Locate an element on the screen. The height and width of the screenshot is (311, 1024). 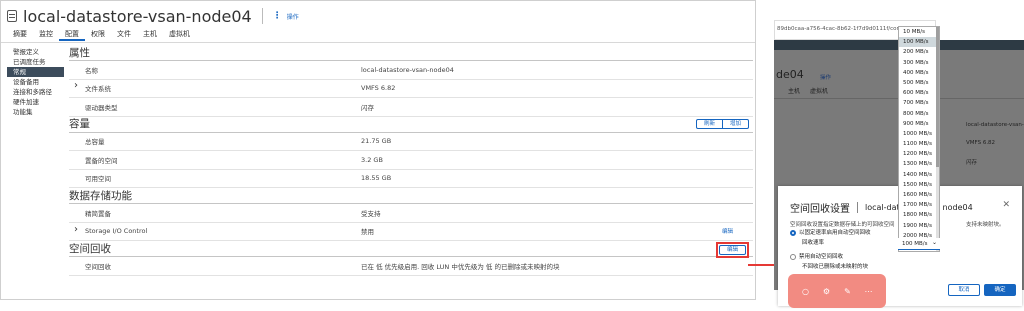
ok-button: 确定 is located at coordinates (1000, 290).